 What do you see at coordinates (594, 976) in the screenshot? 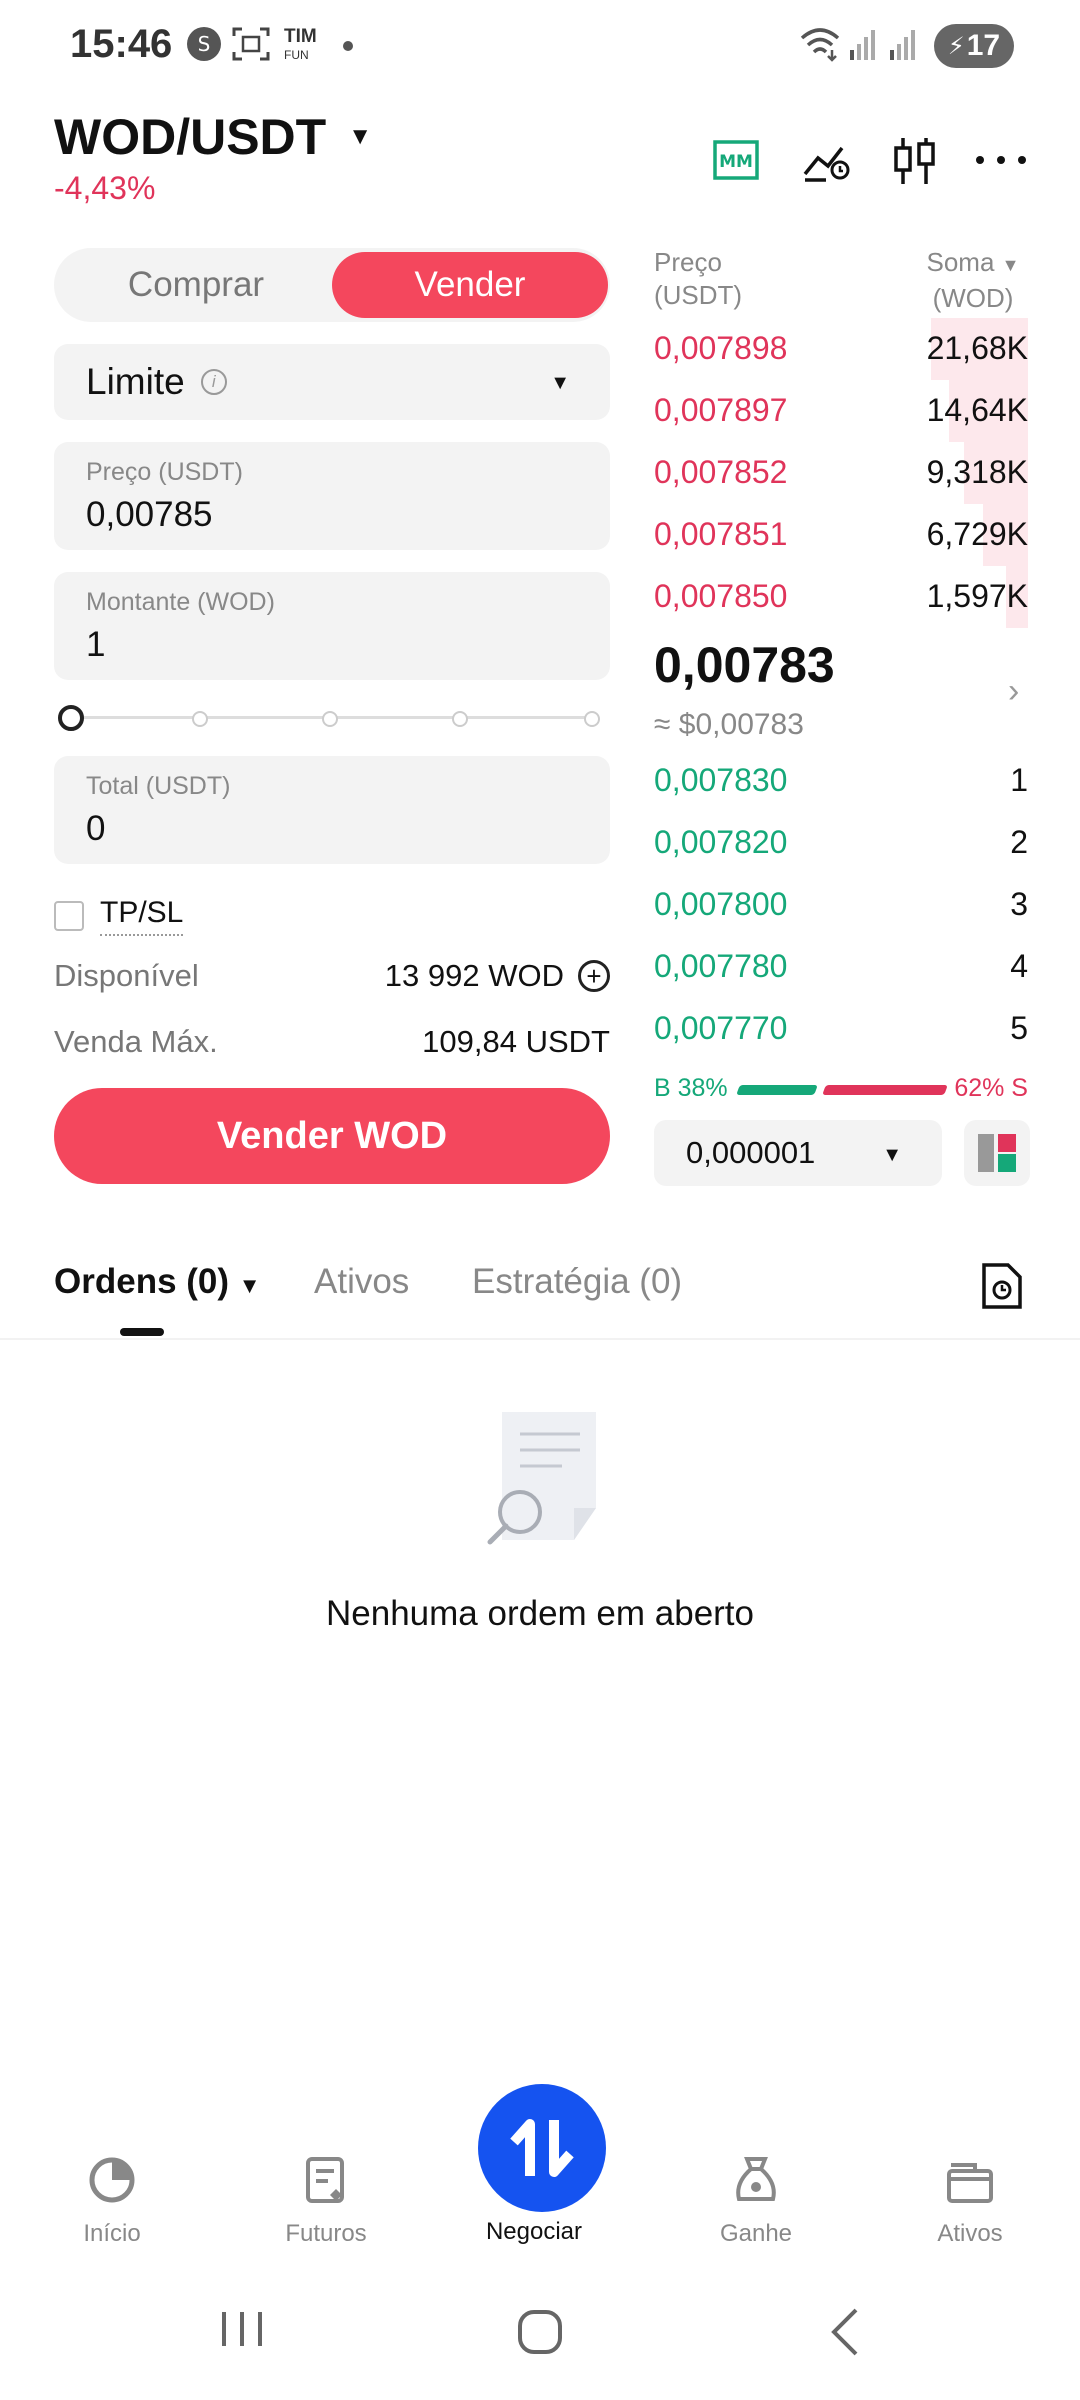
I see `add-funds-icon: +` at bounding box center [594, 976].